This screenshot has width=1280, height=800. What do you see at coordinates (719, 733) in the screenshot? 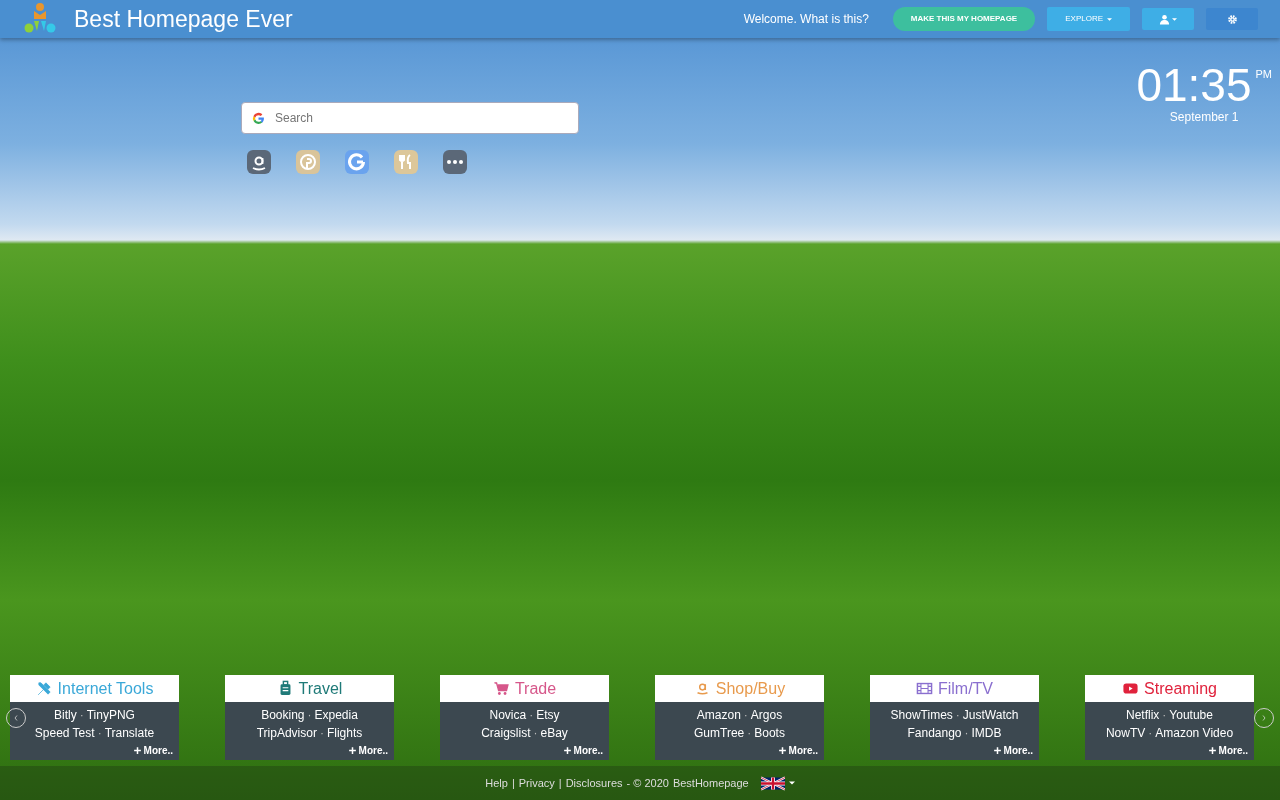
I see `category-link: GumTree` at bounding box center [719, 733].